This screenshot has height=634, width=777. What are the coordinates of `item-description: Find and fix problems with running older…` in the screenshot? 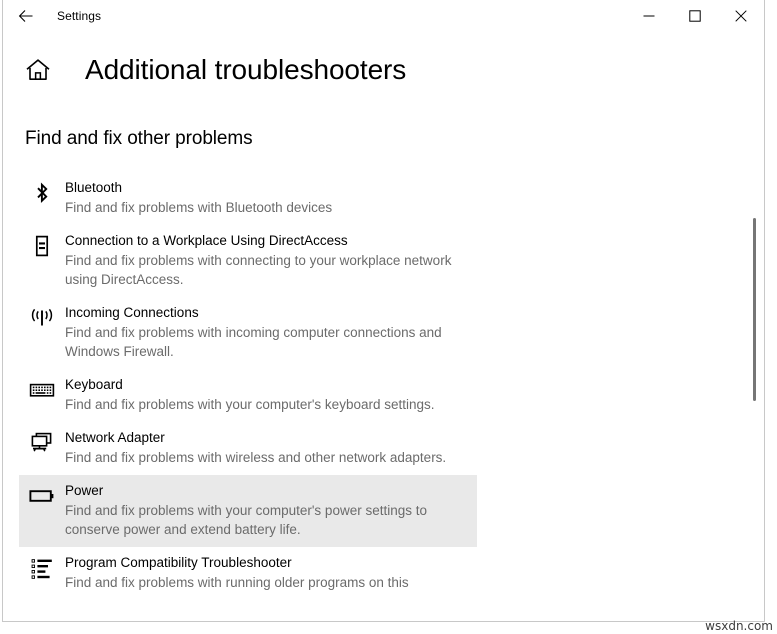 It's located at (237, 582).